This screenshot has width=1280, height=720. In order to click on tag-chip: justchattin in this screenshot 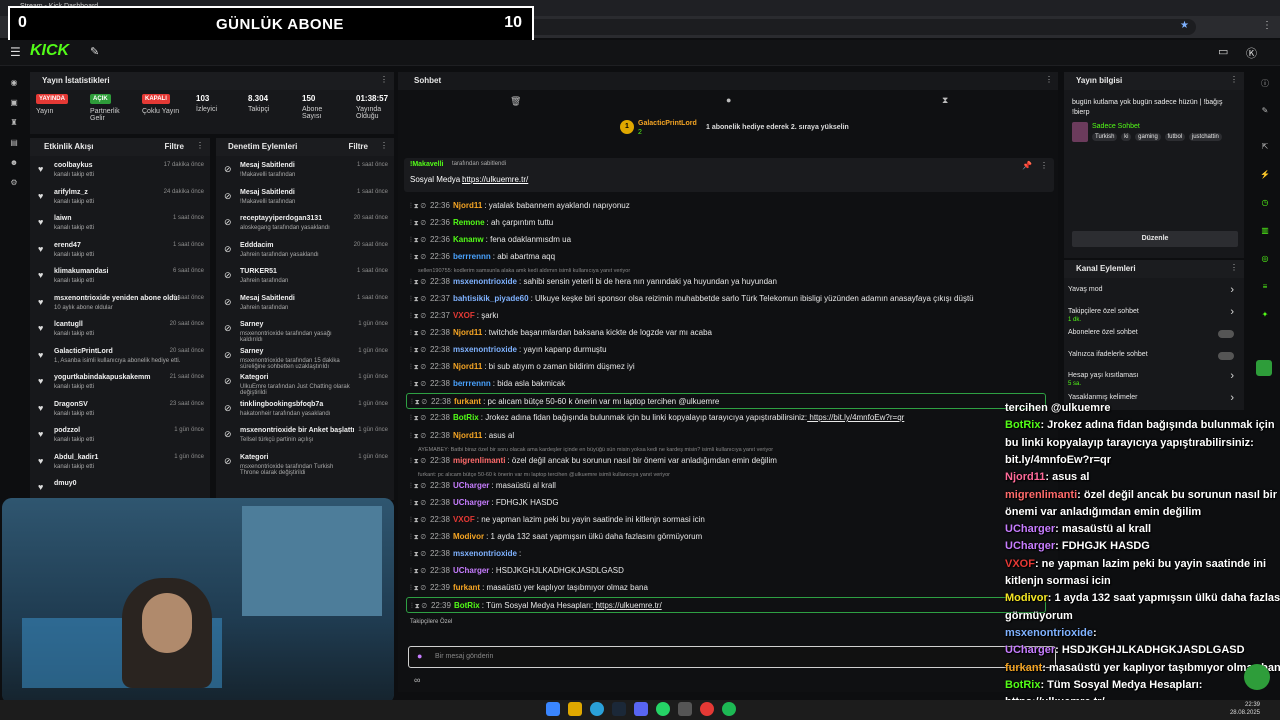, I will do `click(1205, 137)`.